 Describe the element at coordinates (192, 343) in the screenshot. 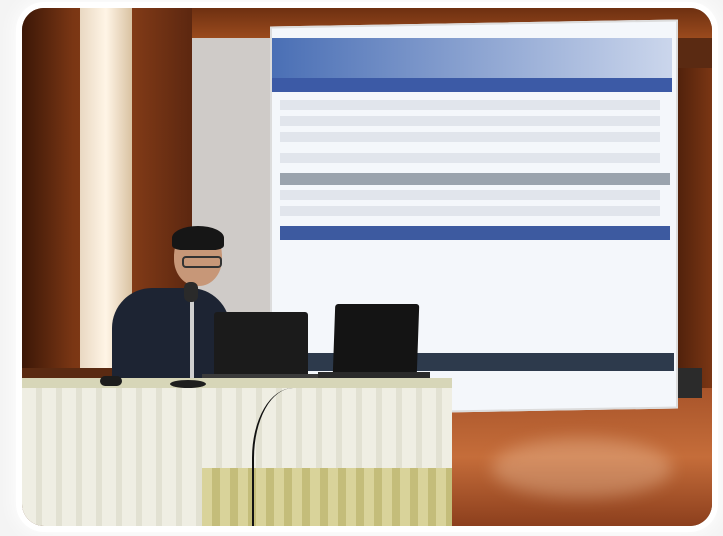

I see `microphone-stand` at that location.